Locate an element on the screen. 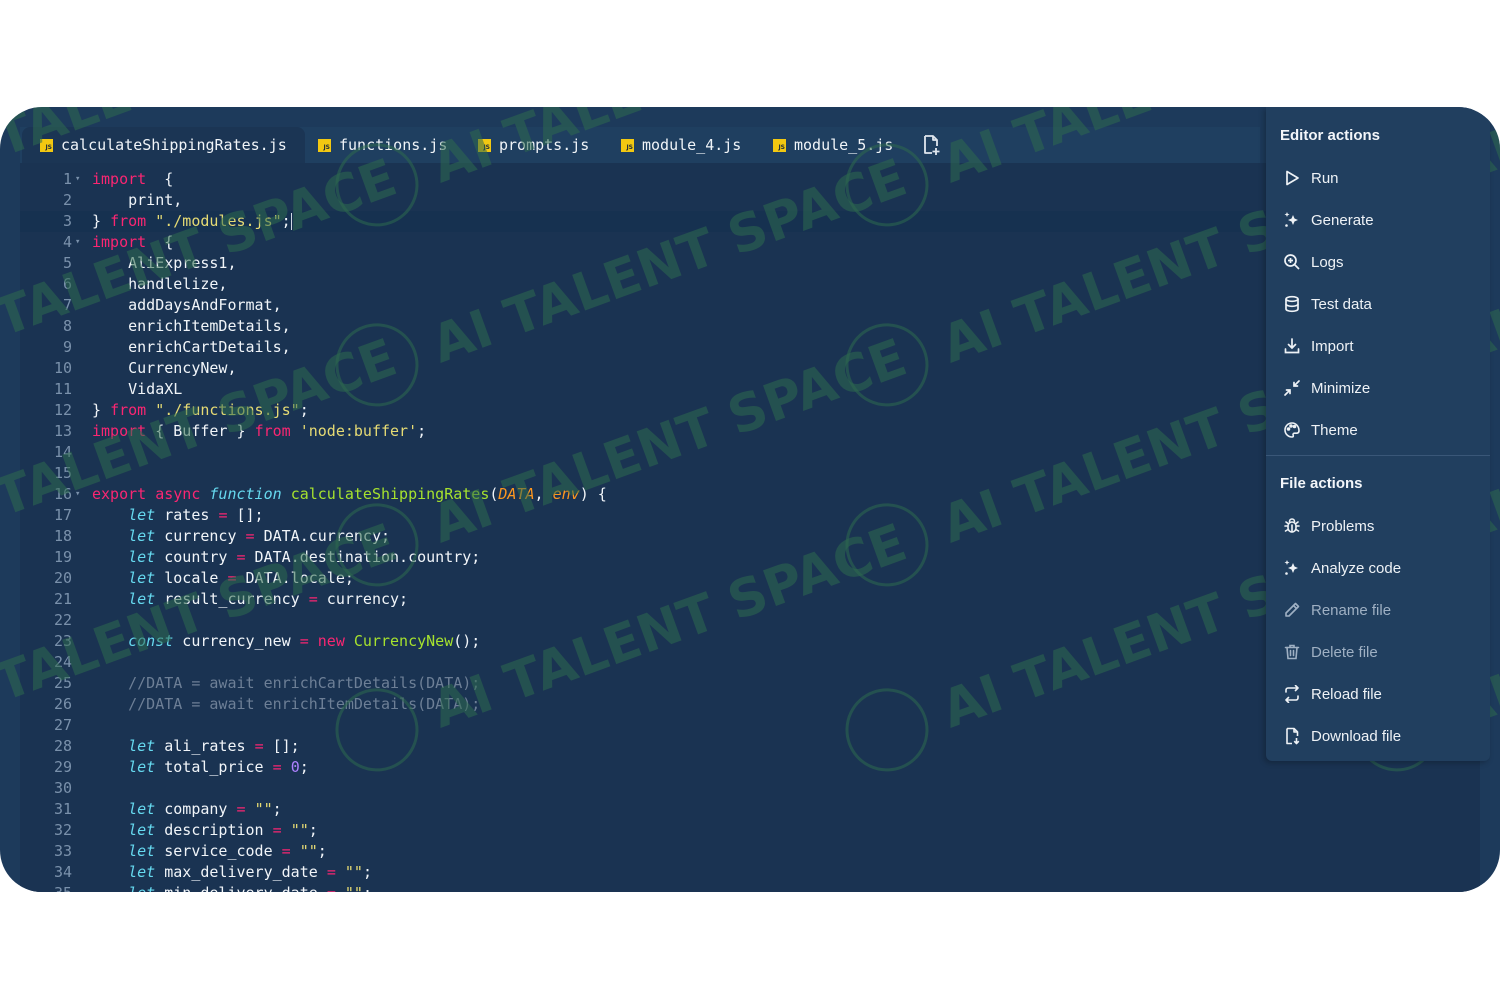  code-line: 20 let locale = DATA.locale; is located at coordinates (750, 578).